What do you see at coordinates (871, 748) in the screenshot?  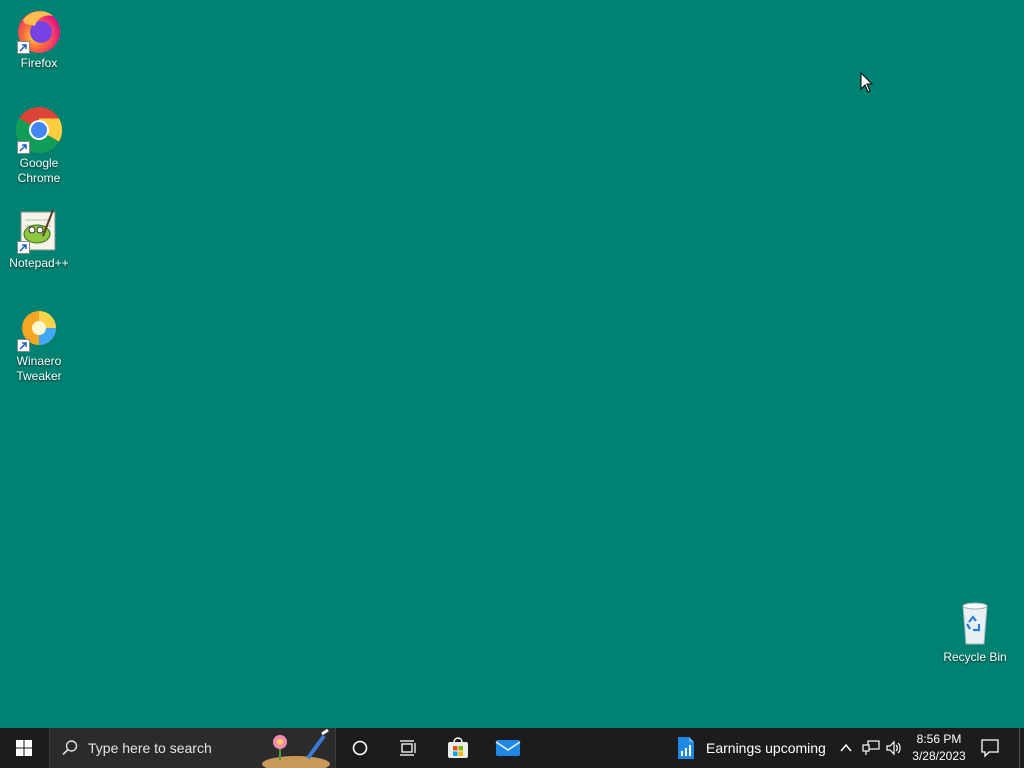 I see `network-icon` at bounding box center [871, 748].